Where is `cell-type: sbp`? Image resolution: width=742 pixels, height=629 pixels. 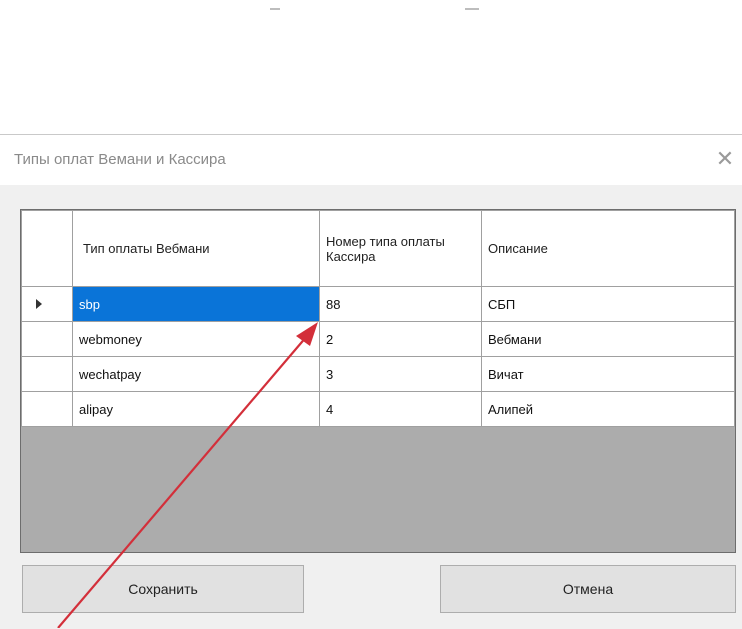 cell-type: sbp is located at coordinates (196, 304).